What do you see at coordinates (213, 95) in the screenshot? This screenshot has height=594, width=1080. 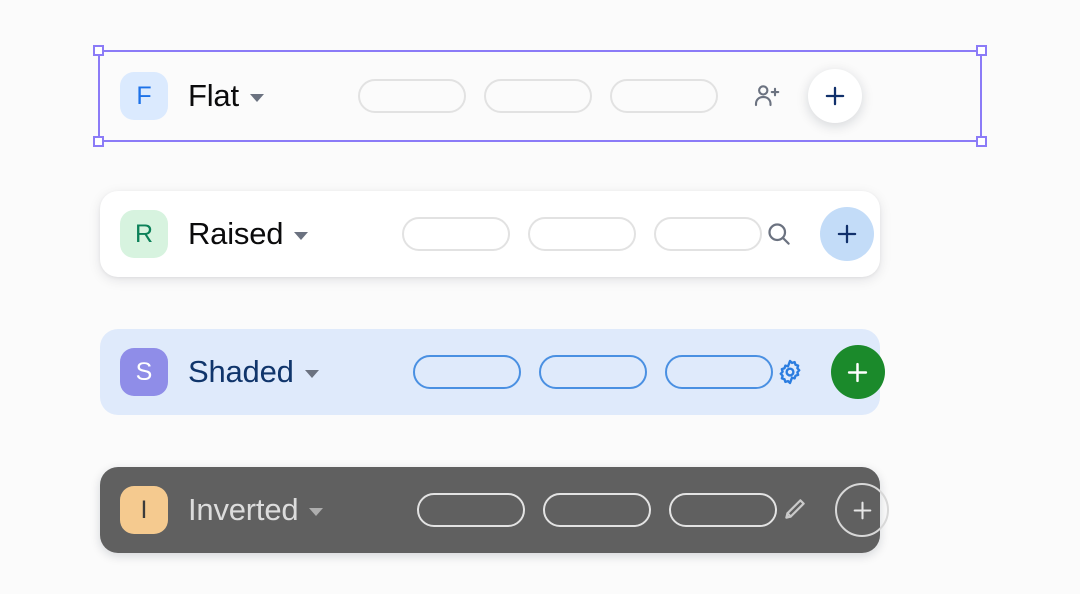 I see `row-title-flat: Flat` at bounding box center [213, 95].